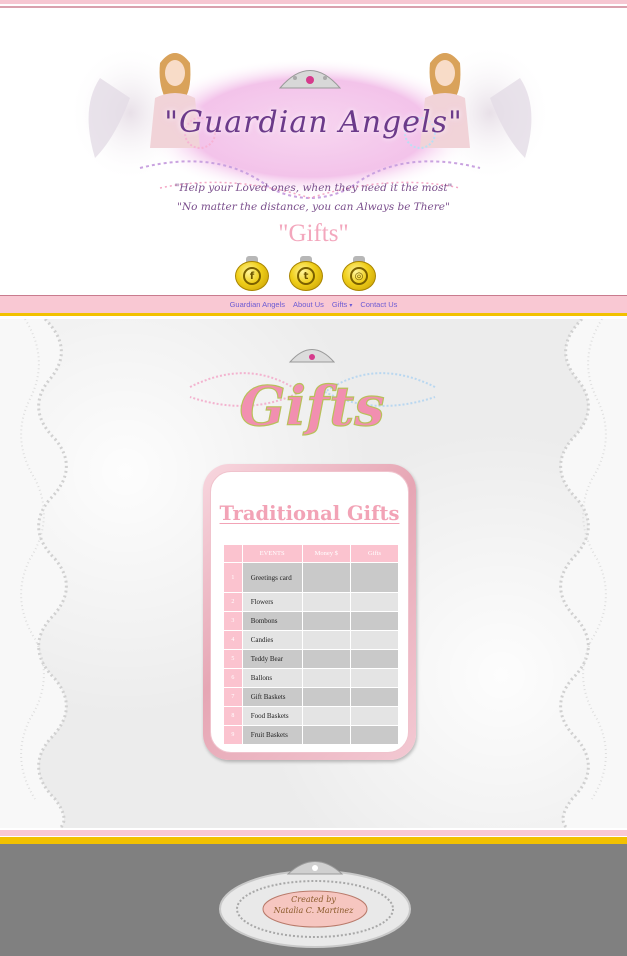 This screenshot has width=627, height=956. I want to click on table-header-row: EVENTS Money $ Gifts, so click(311, 553).